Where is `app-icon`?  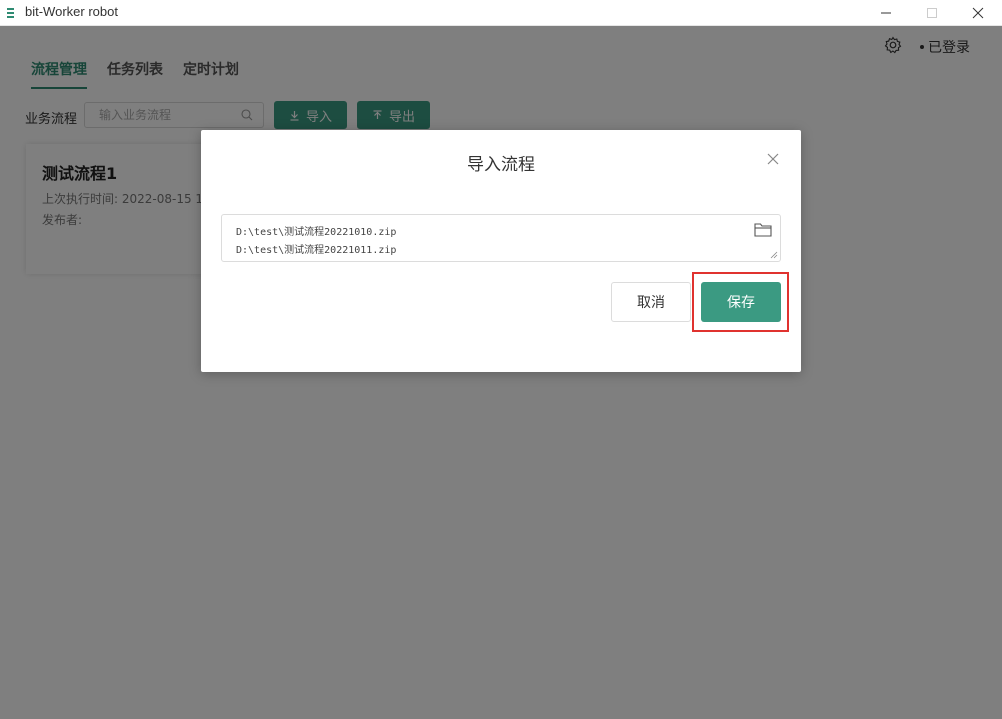
app-icon is located at coordinates (10, 13).